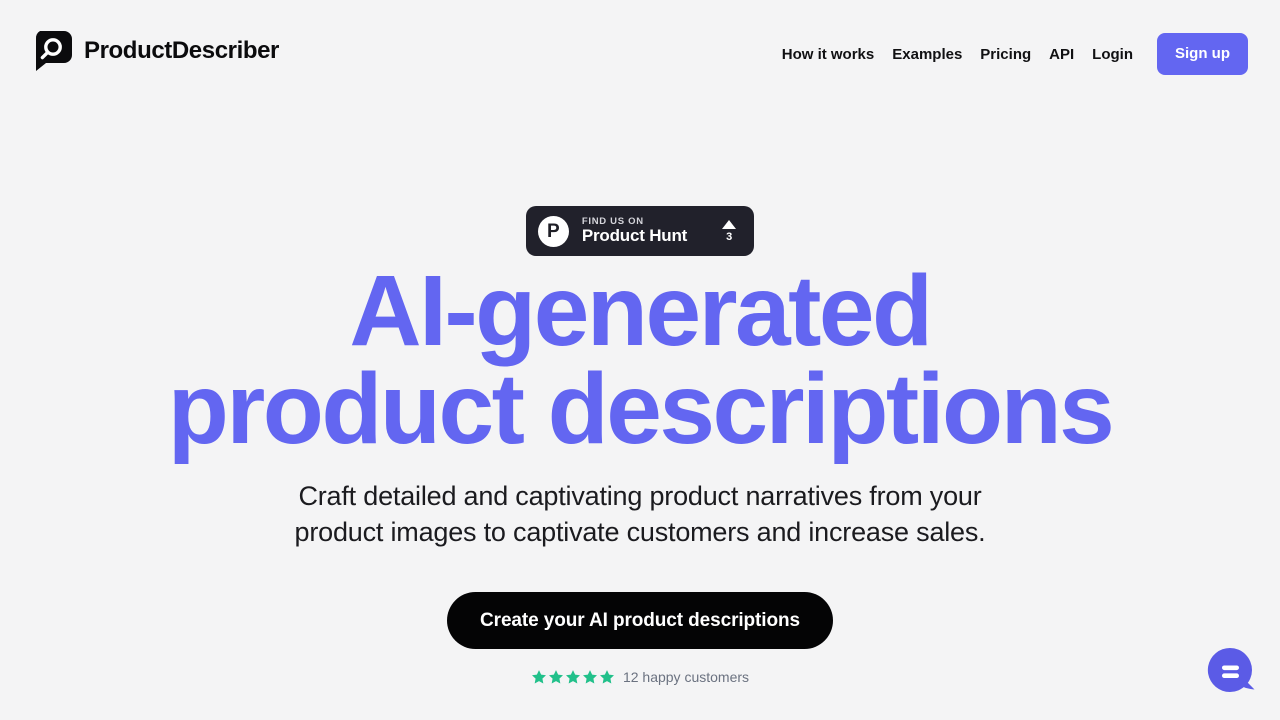  I want to click on create-descriptions-button: Create your AI product descriptions, so click(640, 620).